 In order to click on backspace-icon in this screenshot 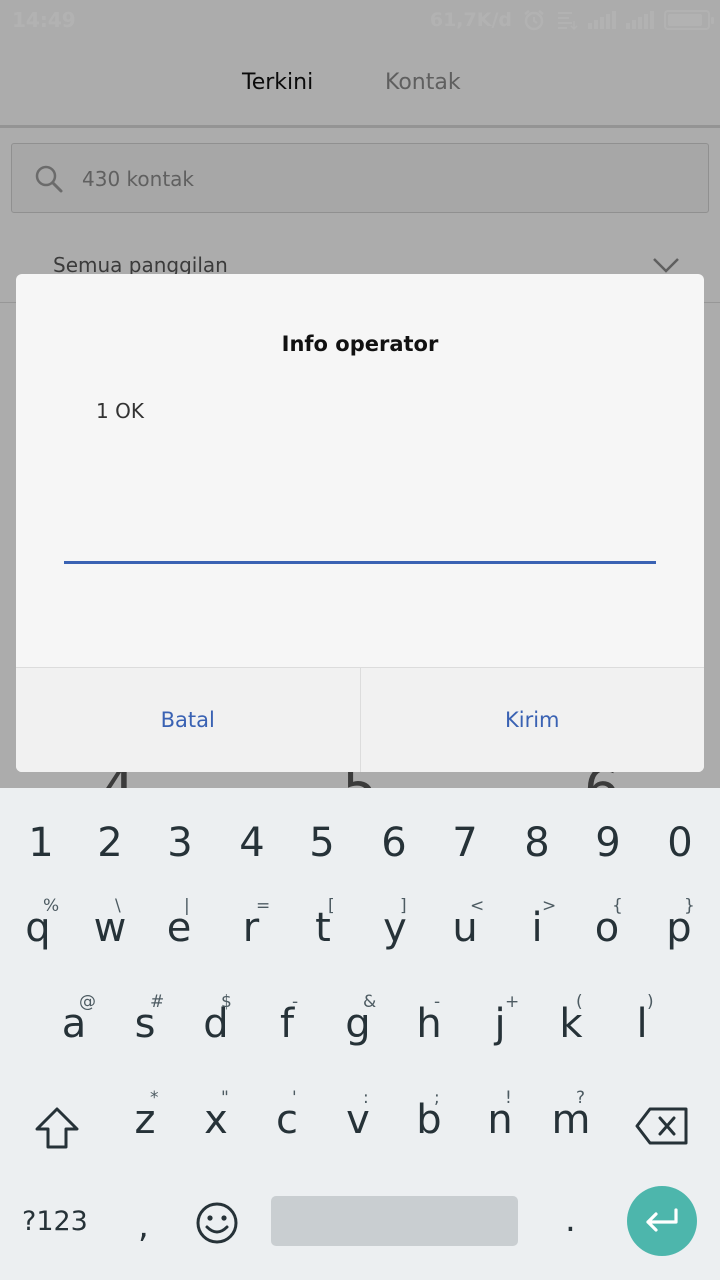, I will do `click(662, 1126)`.